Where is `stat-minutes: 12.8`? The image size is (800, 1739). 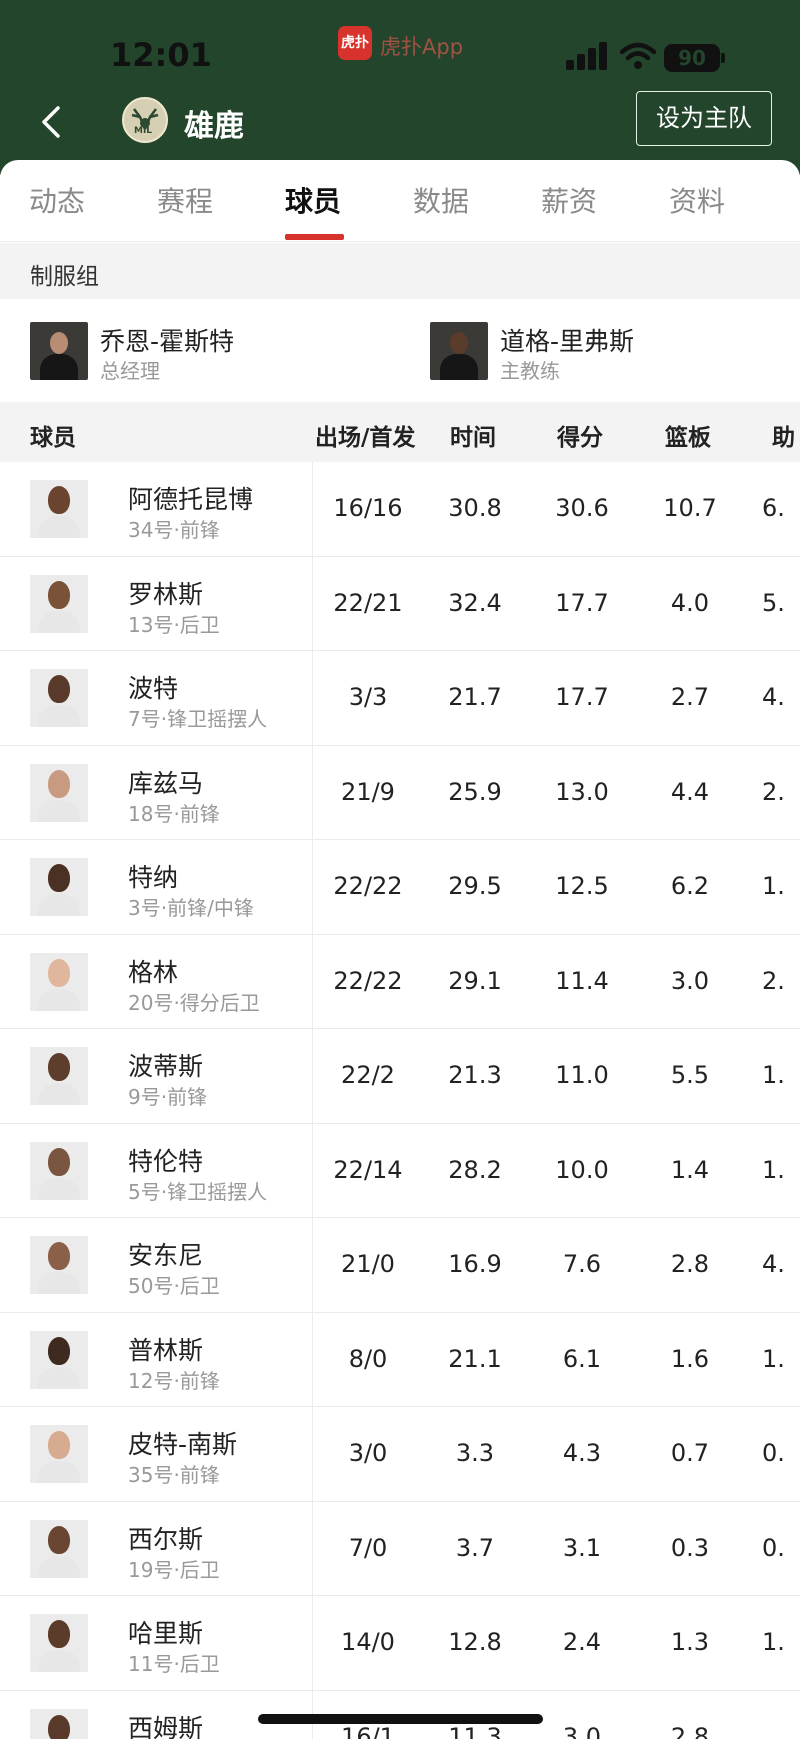
stat-minutes: 12.8 is located at coordinates (475, 1642).